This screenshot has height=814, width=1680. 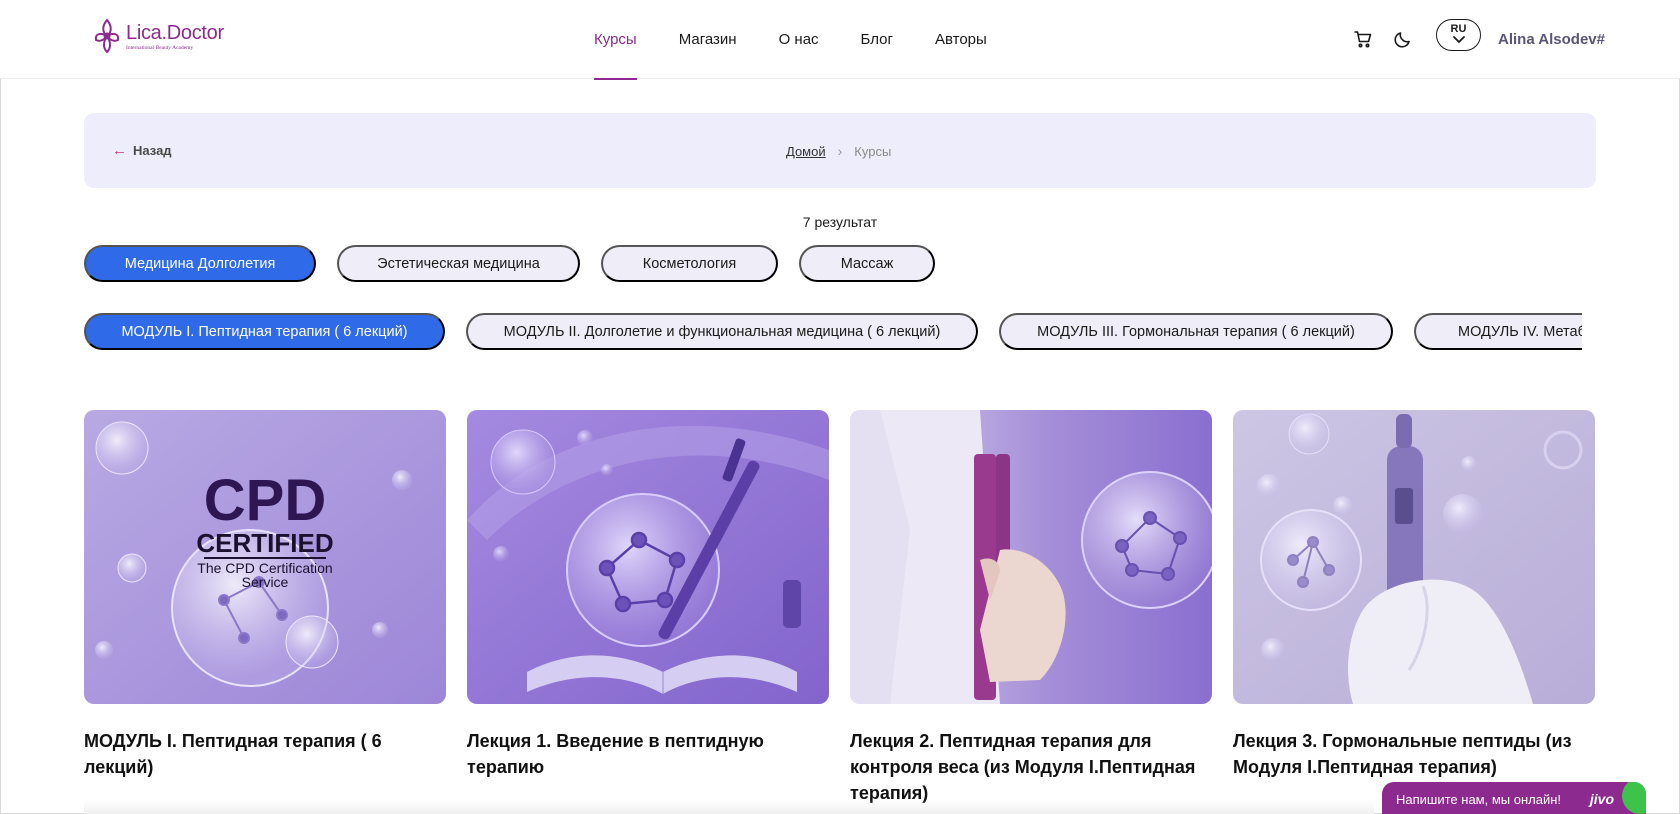 I want to click on language-selector: RU, so click(x=1458, y=35).